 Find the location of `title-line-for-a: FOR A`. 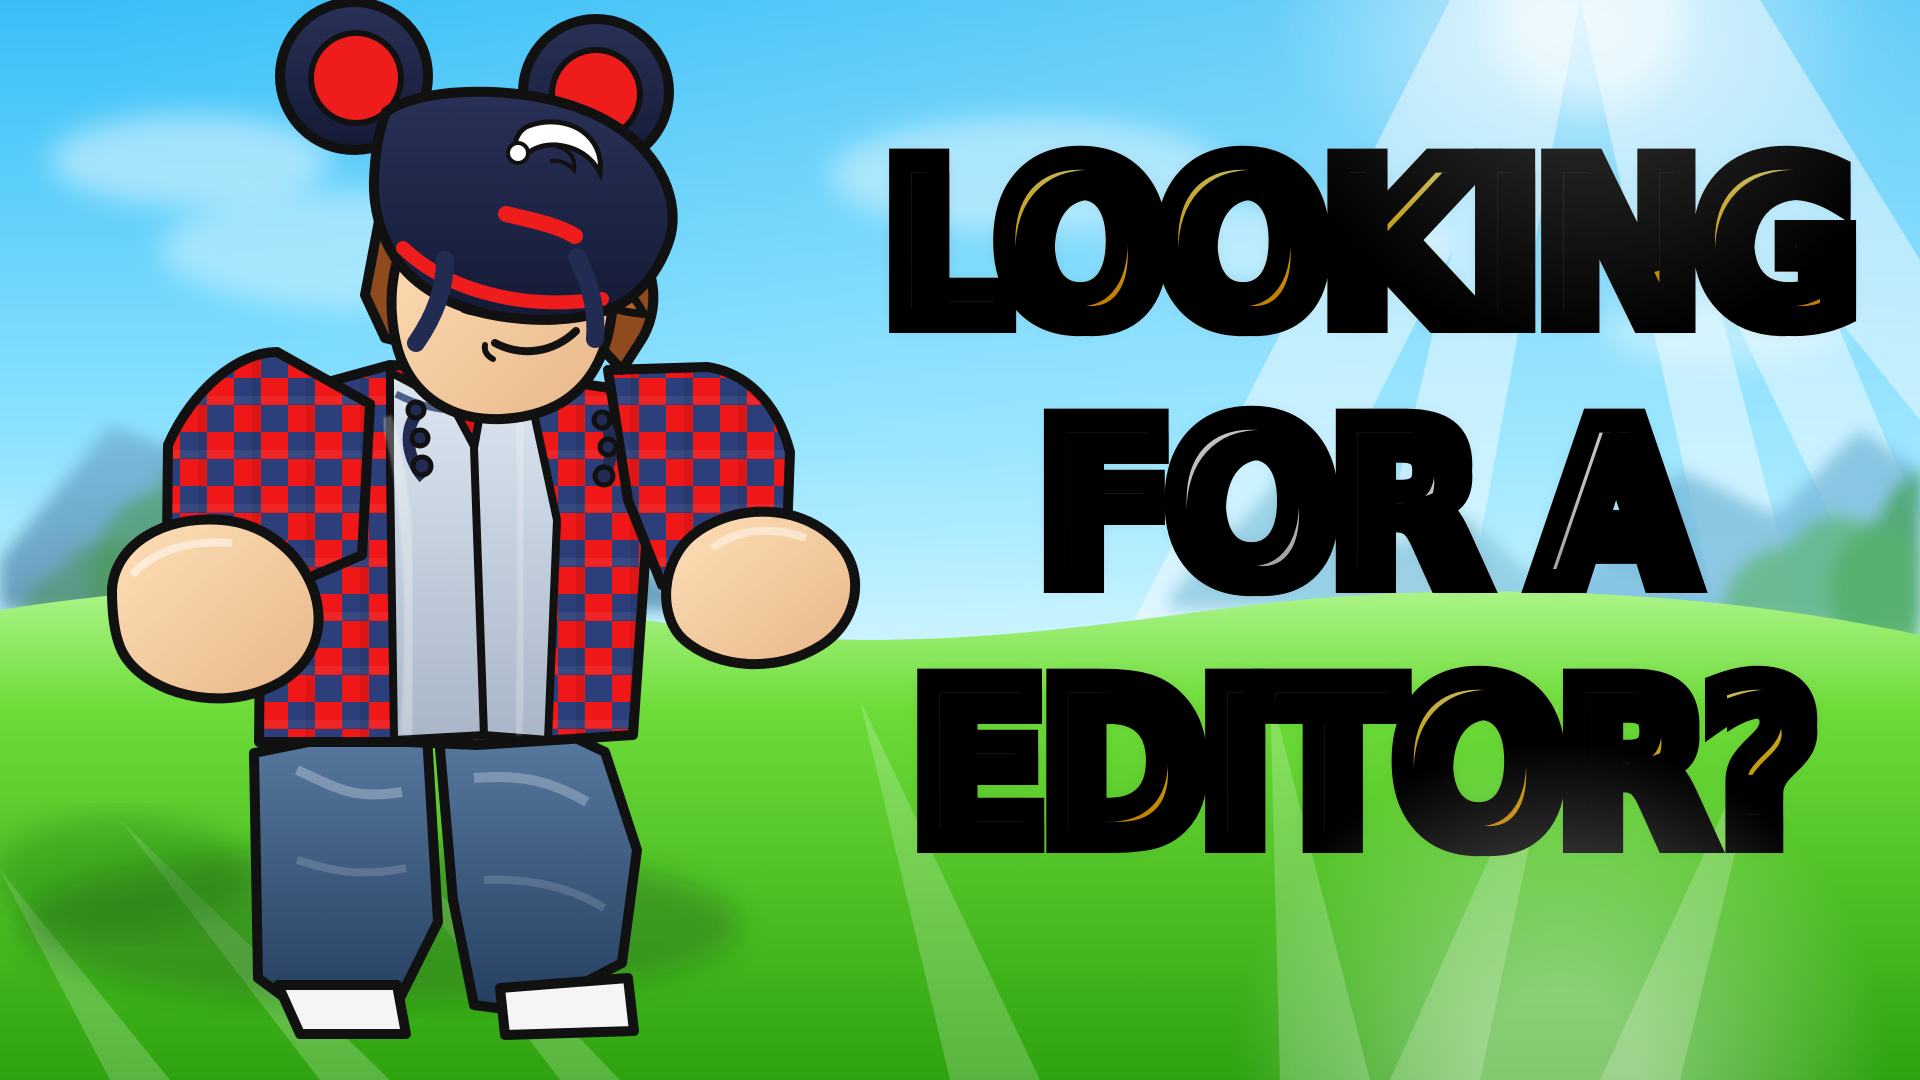

title-line-for-a: FOR A is located at coordinates (1360, 505).